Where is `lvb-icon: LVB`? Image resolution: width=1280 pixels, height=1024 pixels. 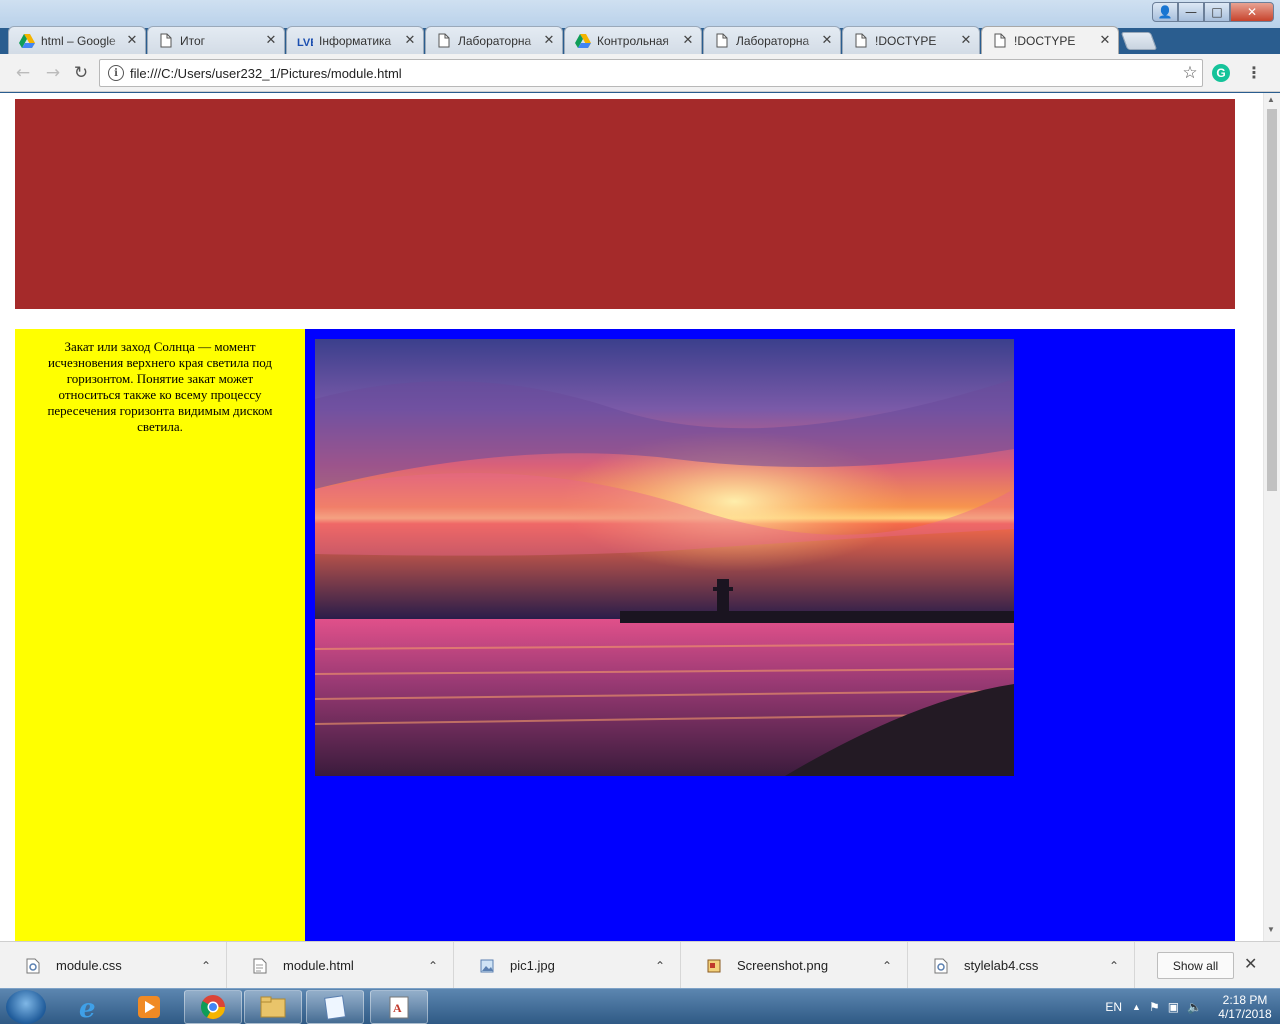 lvb-icon: LVB is located at coordinates (305, 41).